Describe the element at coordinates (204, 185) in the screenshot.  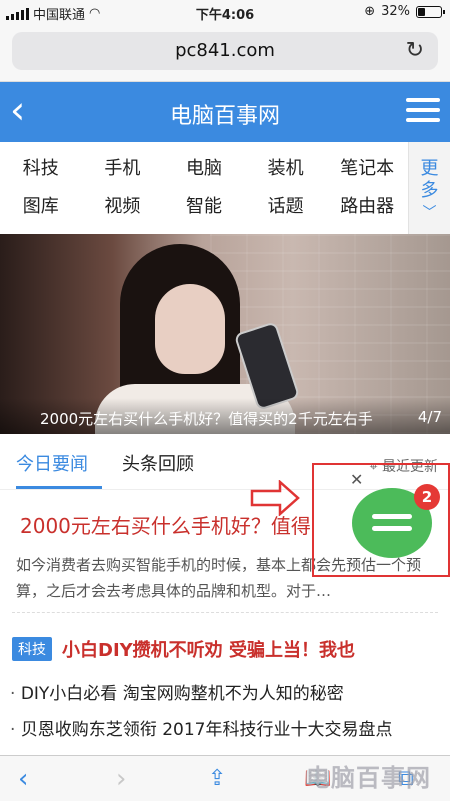
I see `category-grid: 科技 手机 电脑 装机 笔记本 图库 视频 智能 话题 路由器` at that location.